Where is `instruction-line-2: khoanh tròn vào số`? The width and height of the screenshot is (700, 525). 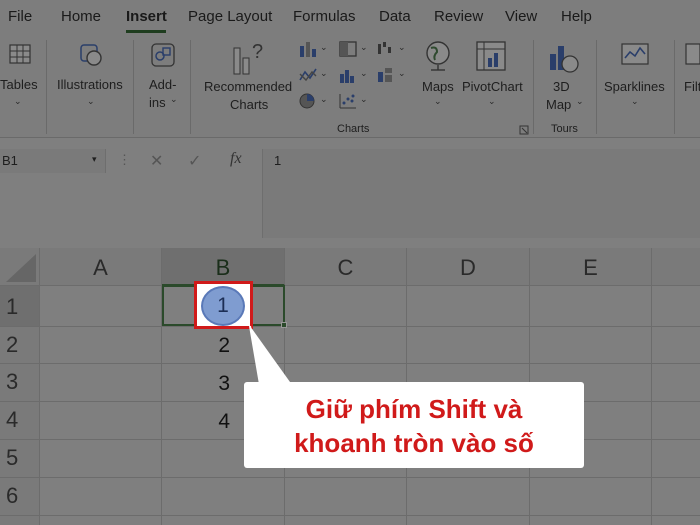
instruction-line-2: khoanh tròn vào số is located at coordinates (414, 443).